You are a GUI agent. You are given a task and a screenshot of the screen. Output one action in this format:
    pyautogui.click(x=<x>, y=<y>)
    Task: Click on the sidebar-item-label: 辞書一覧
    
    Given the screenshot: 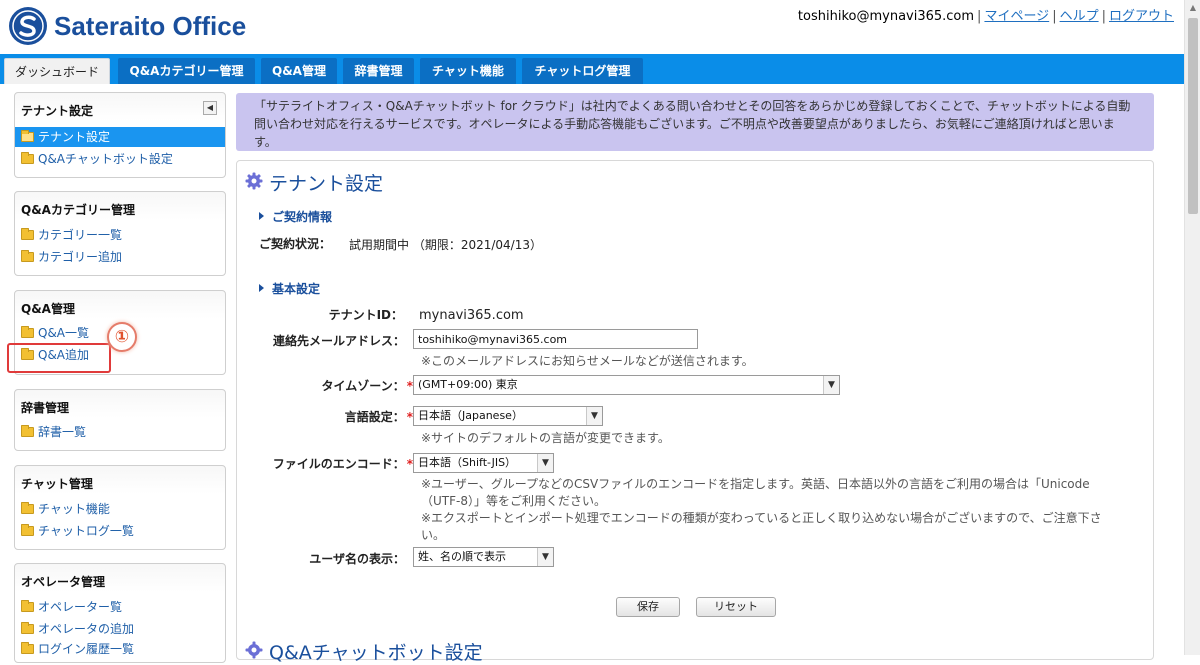 What is the action you would take?
    pyautogui.click(x=62, y=432)
    